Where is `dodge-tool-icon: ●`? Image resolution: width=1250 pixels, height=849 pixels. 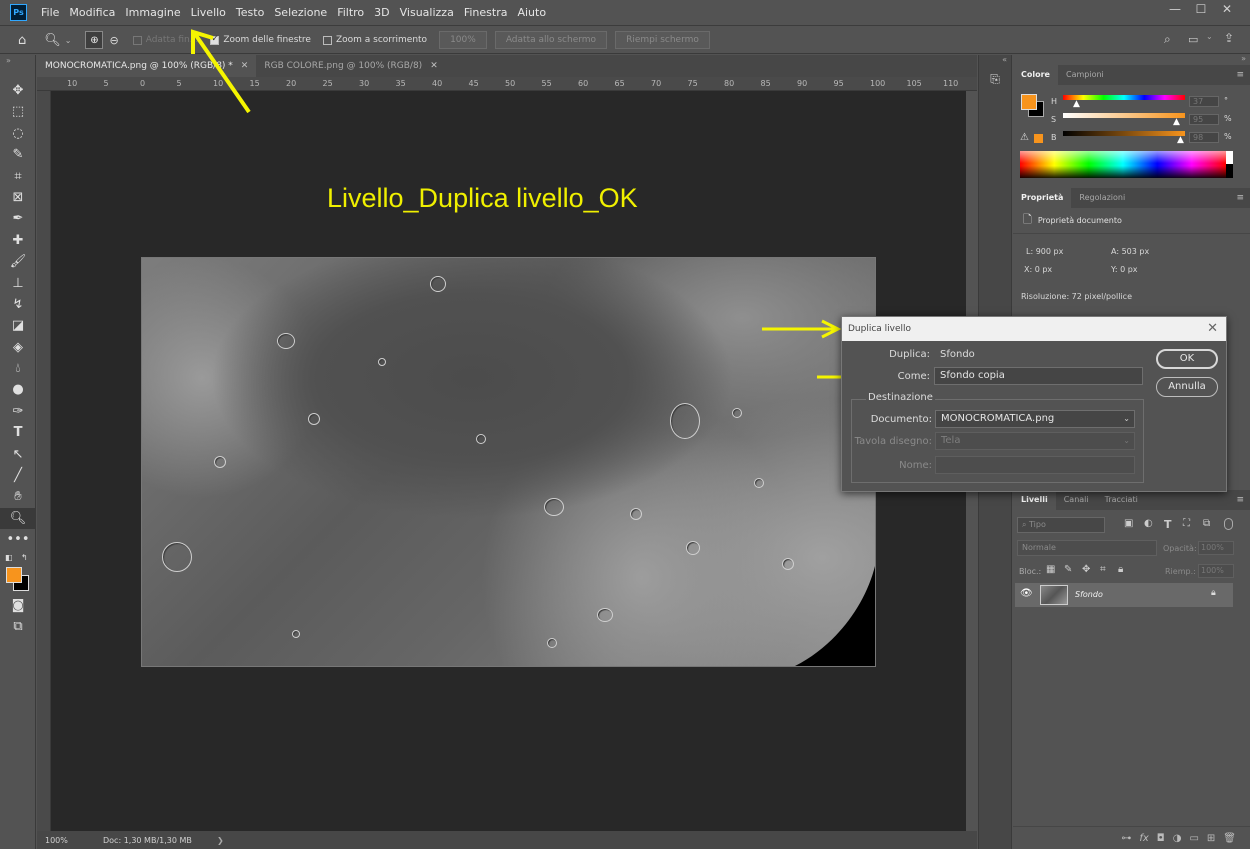
dodge-tool-icon: ● is located at coordinates (18, 389).